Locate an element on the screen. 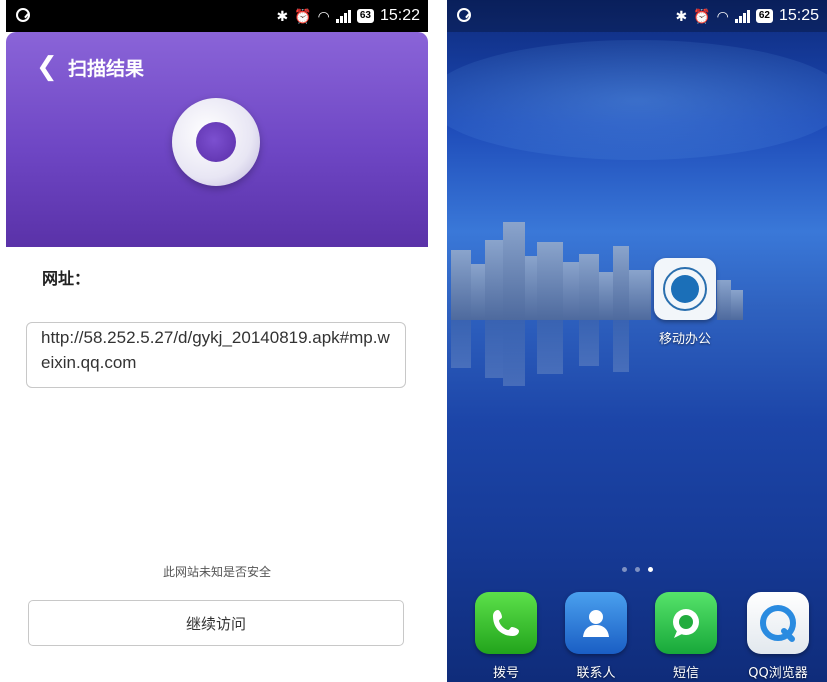 The width and height of the screenshot is (827, 682). dock: 拨号 联系人 短信 QQ浏览器 is located at coordinates (637, 637).